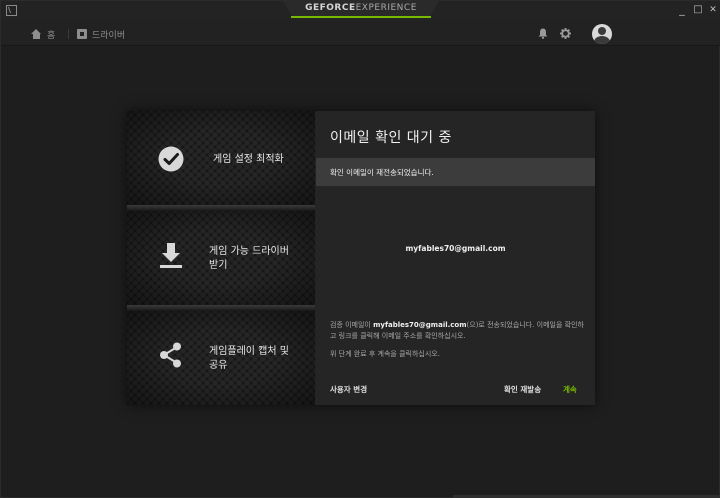 The image size is (720, 498). What do you see at coordinates (249, 358) in the screenshot?
I see `feature-share-label: 게임플레이 캡처 및 공유` at bounding box center [249, 358].